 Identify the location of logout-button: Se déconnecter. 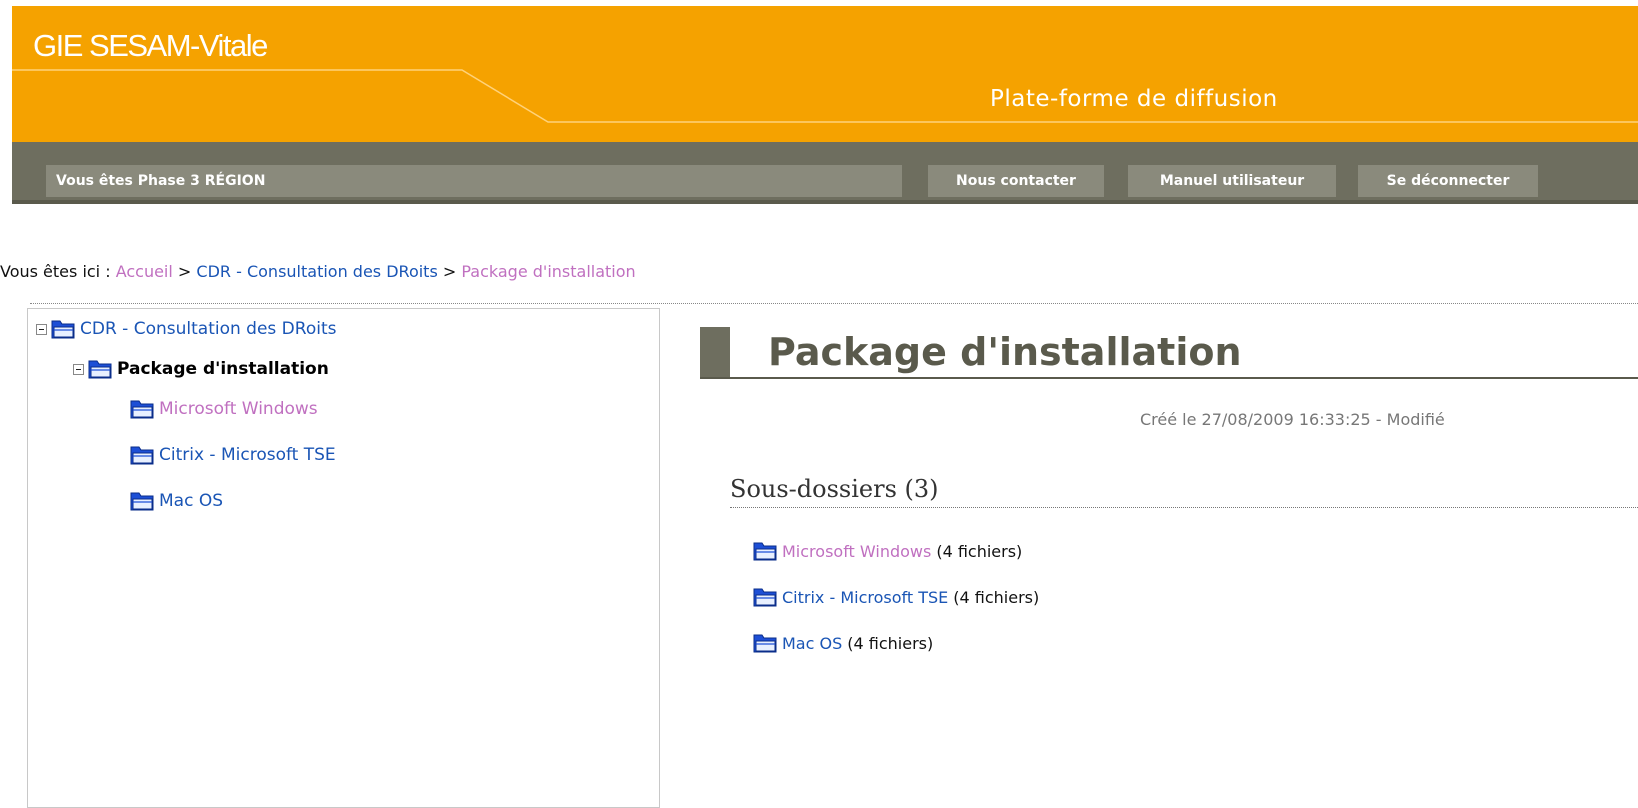
(1448, 181).